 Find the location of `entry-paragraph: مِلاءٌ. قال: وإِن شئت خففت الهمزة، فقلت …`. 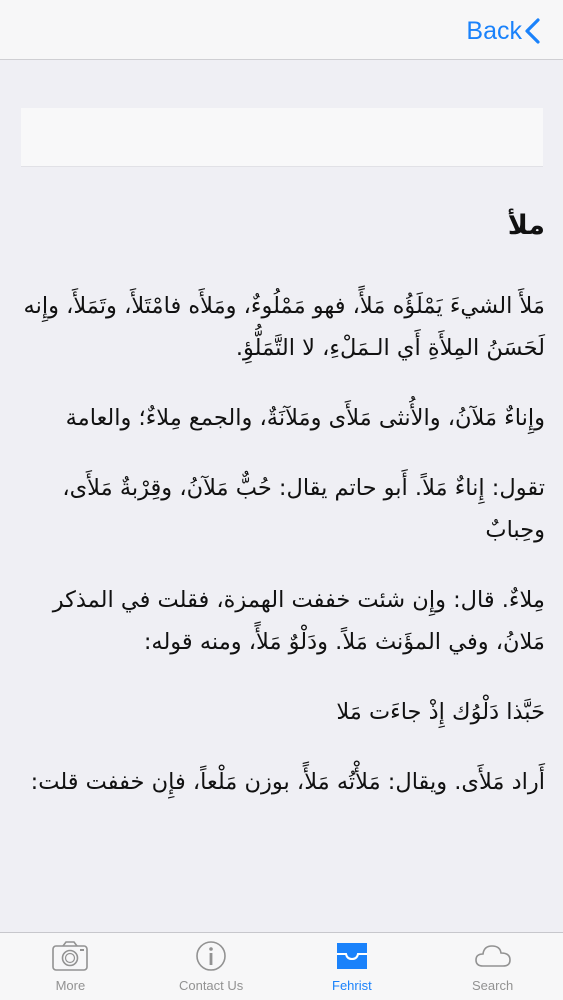

entry-paragraph: مِلاءٌ. قال: وإِن شئت خففت الهمزة، فقلت … is located at coordinates (298, 621).